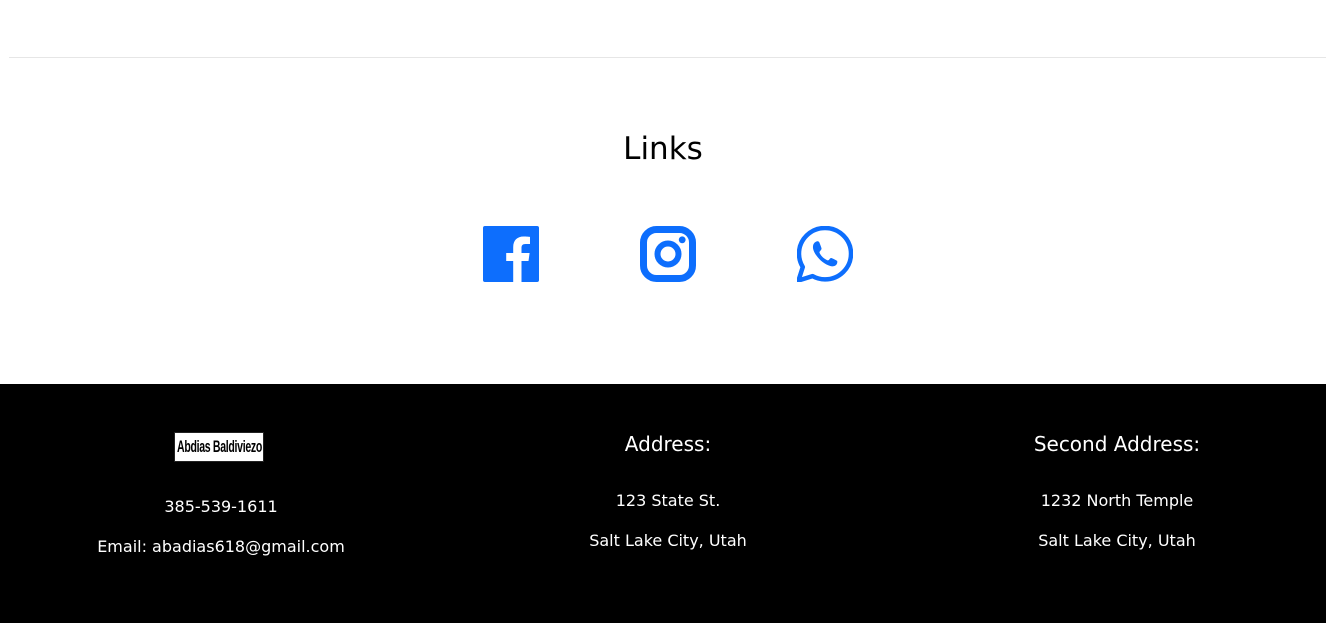 The height and width of the screenshot is (623, 1326). I want to click on whatsapp-link, so click(825, 254).